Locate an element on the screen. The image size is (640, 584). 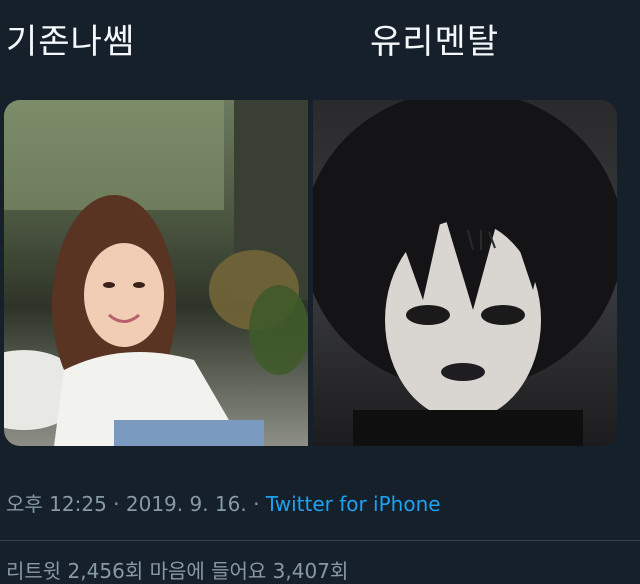
caption-left: 기존나쎔 is located at coordinates (71, 42).